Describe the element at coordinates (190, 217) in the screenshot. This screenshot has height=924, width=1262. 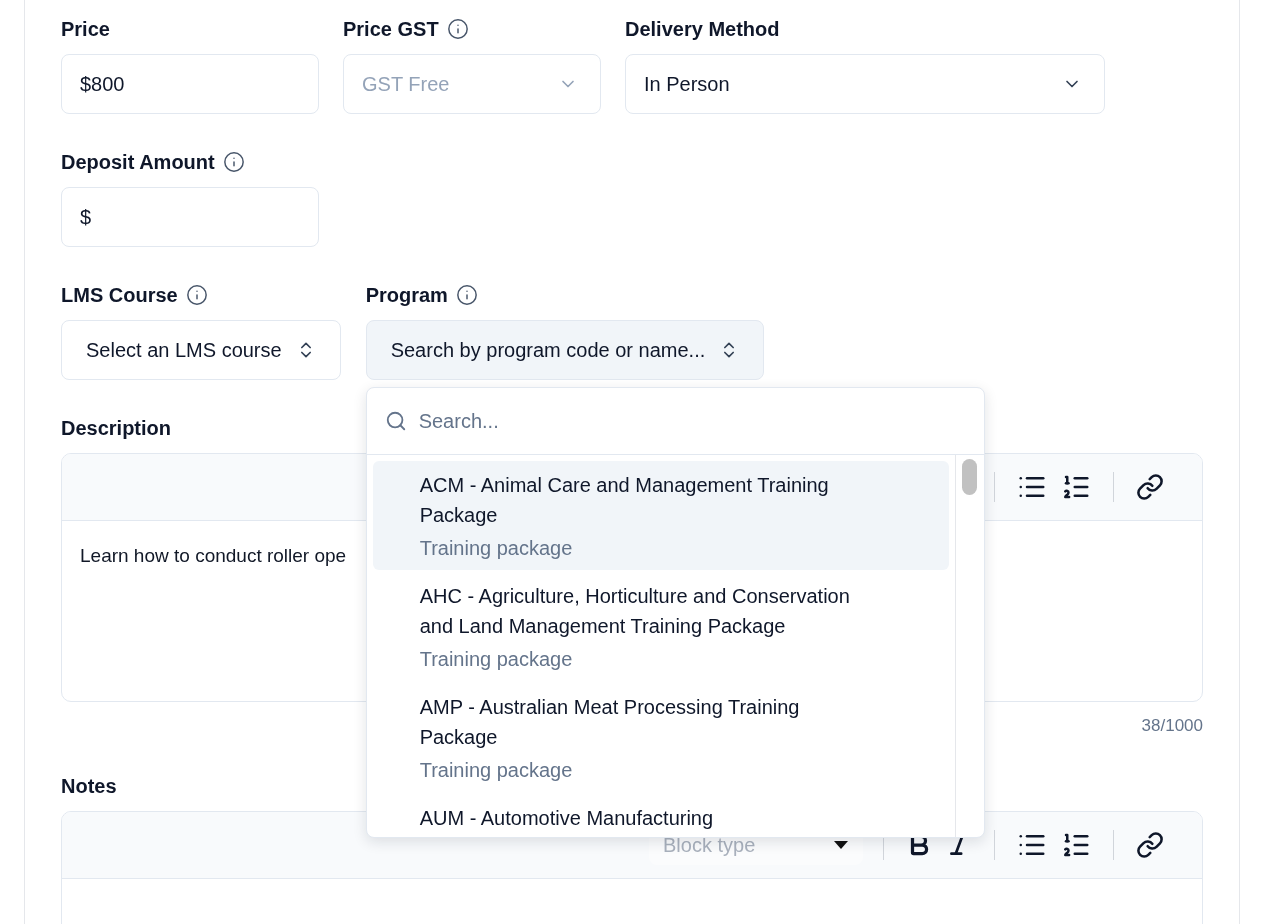
I see `input-field: $` at that location.